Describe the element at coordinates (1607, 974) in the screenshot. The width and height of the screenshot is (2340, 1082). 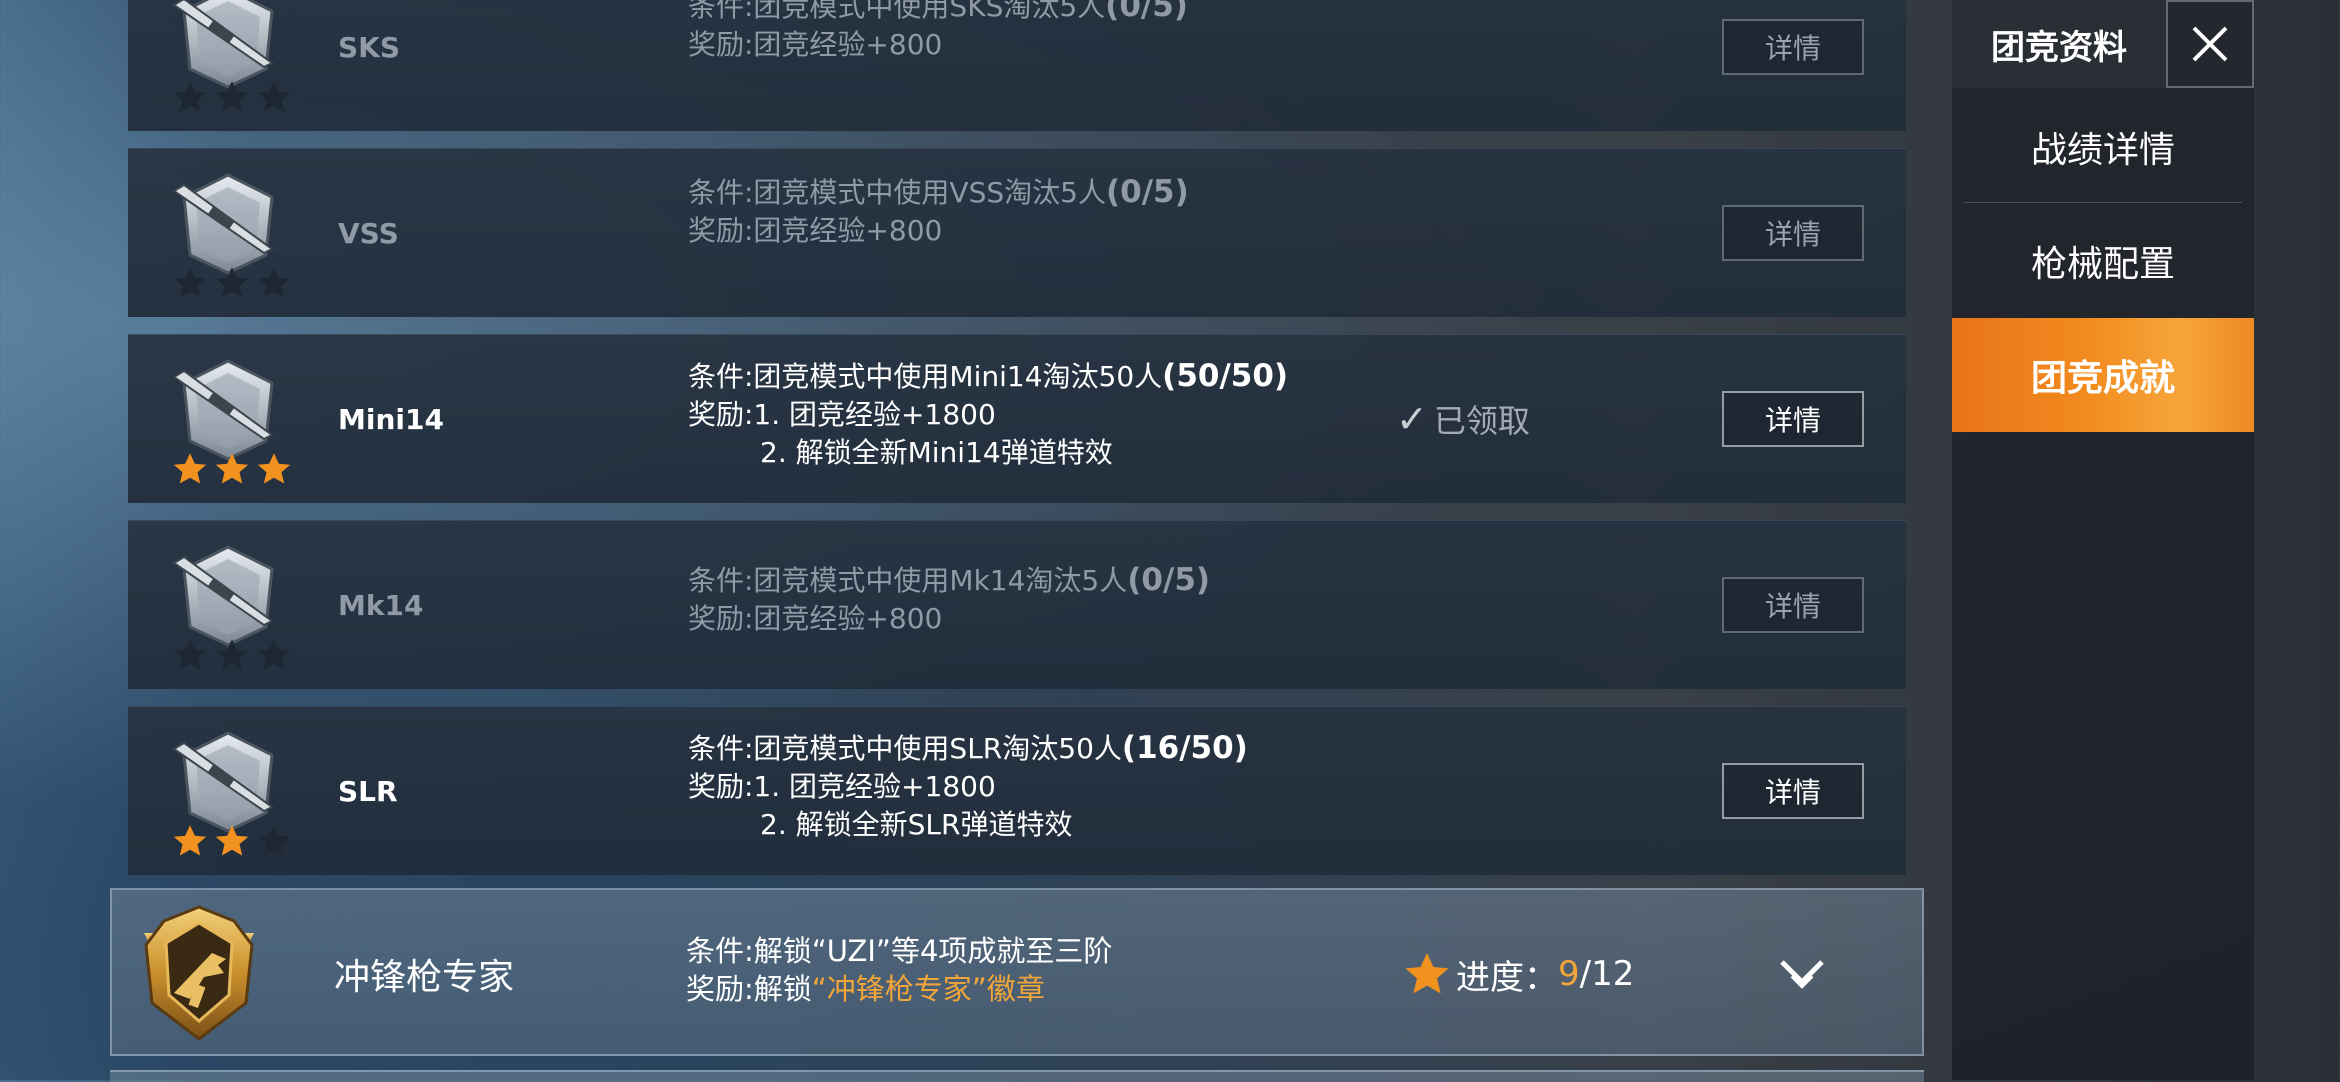
I see `progress-total: /12` at that location.